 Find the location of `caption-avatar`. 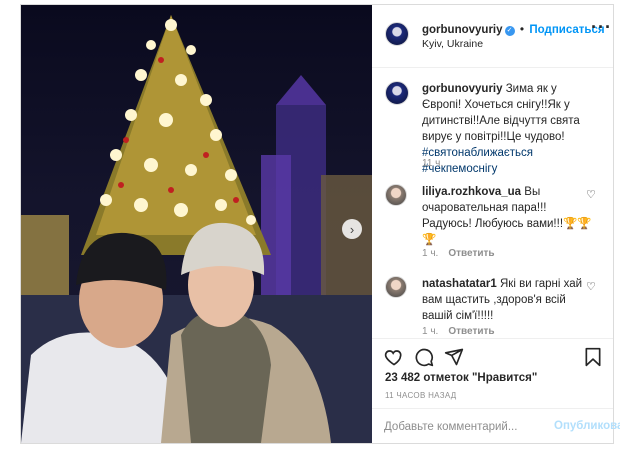

caption-avatar is located at coordinates (397, 93).